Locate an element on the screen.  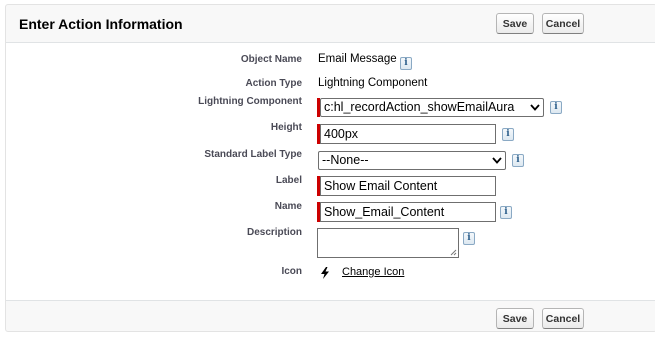
lightning-component-select: c:hl_recordAction_showEmailAura is located at coordinates (432, 107).